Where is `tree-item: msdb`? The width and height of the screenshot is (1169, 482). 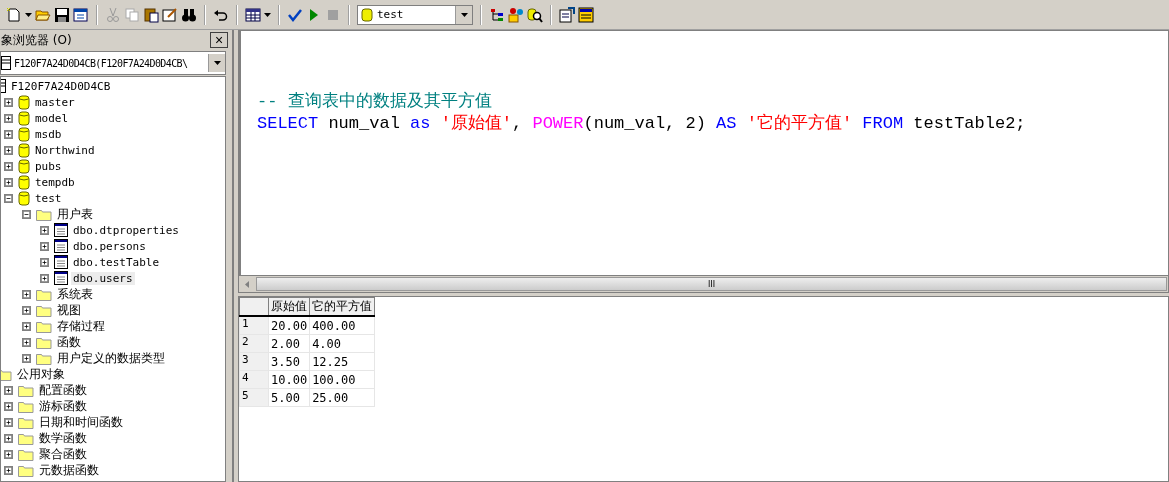
tree-item: msdb is located at coordinates (48, 134).